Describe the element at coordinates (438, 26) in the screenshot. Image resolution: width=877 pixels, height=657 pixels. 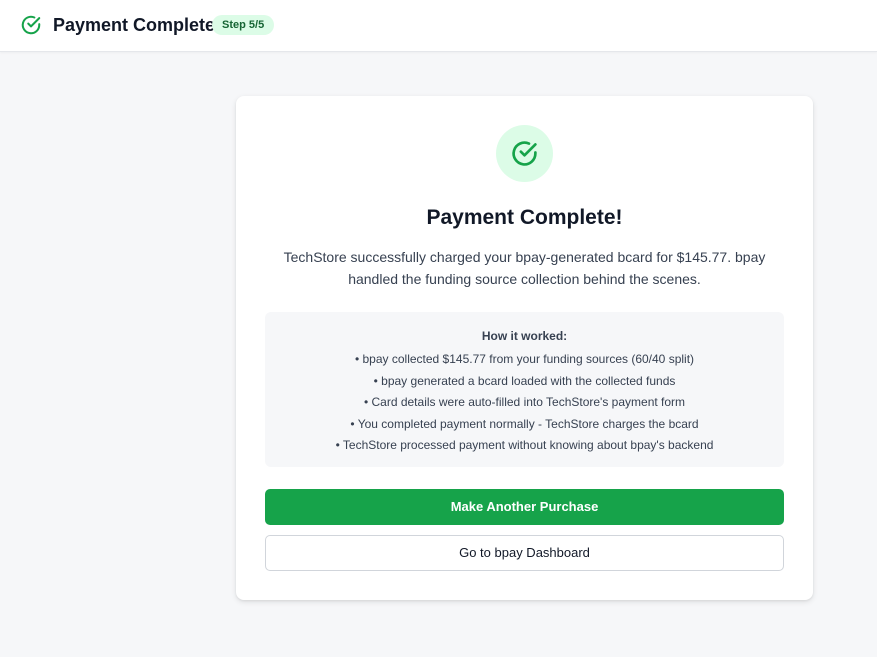
I see `top-bar: Payment Complete Step 5/5` at that location.